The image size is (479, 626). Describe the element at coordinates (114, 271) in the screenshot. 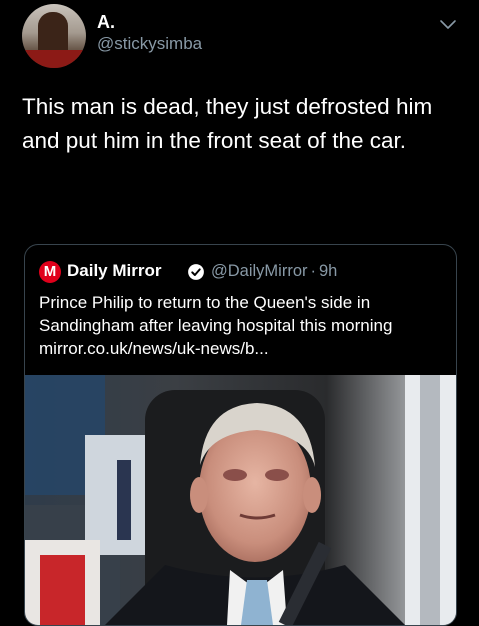

I see `quoted-display-name: Daily Mirror` at that location.